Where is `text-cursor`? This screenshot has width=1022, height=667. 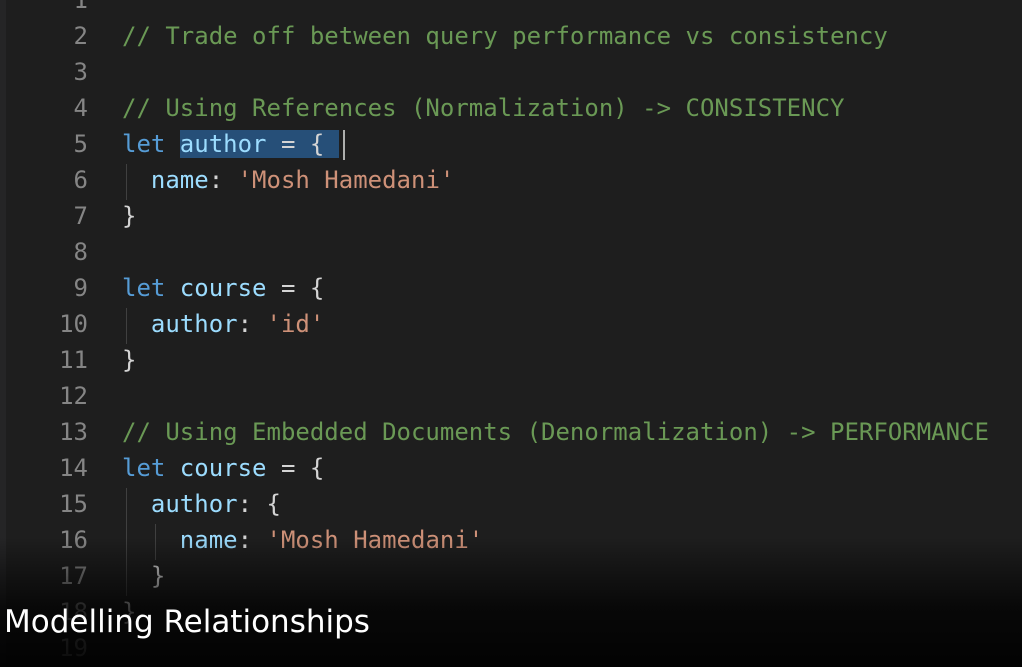
text-cursor is located at coordinates (343, 145).